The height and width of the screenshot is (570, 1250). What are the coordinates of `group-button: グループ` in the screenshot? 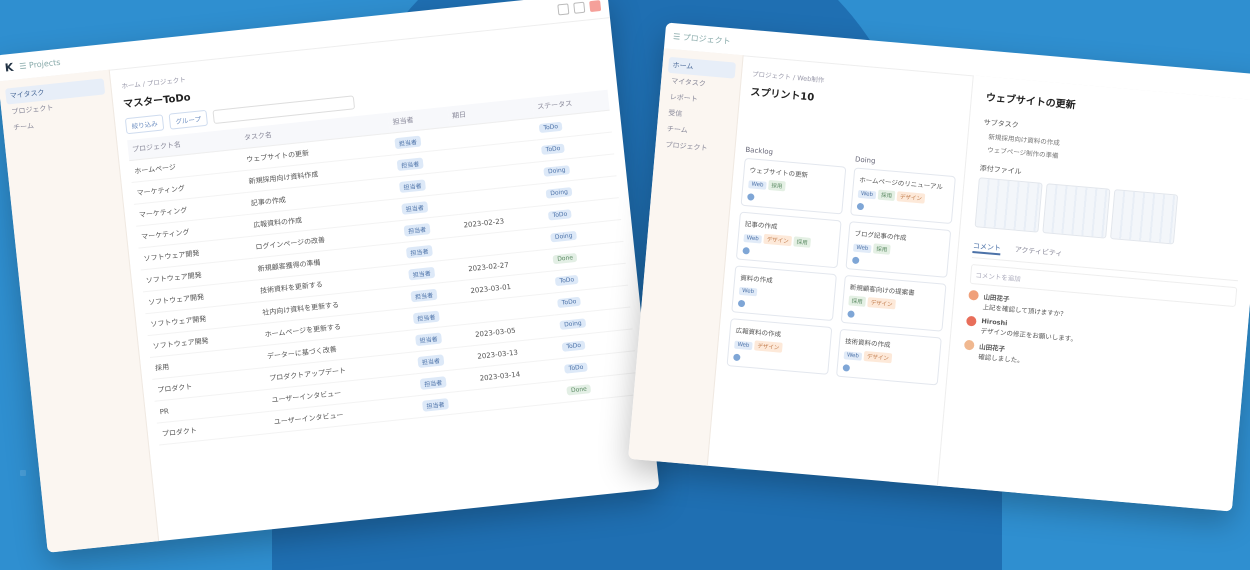 It's located at (188, 119).